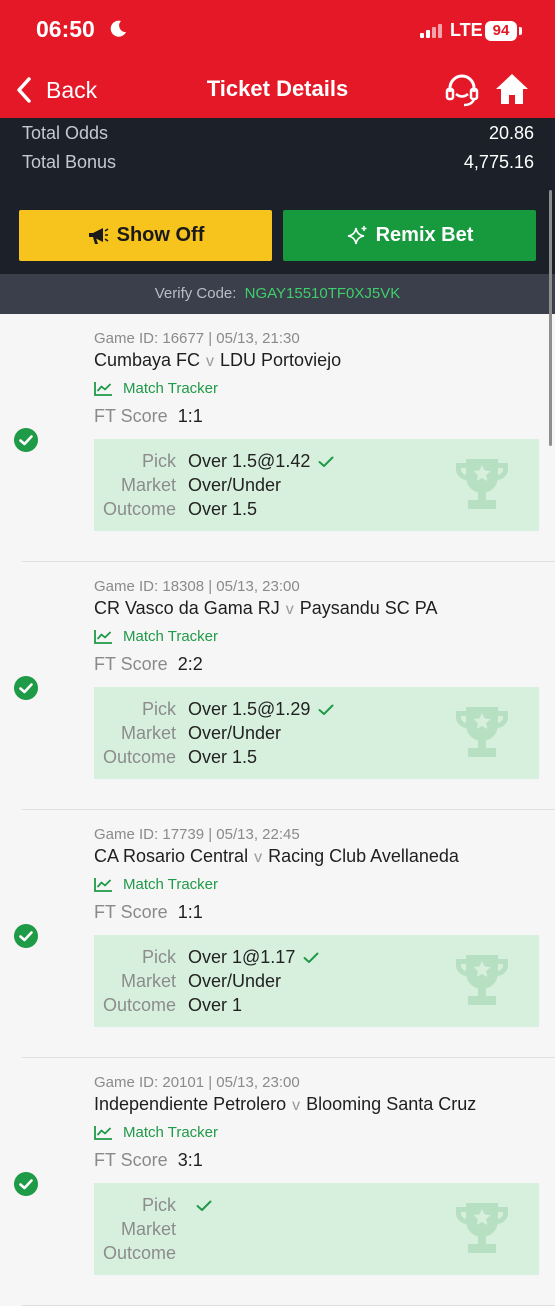 Image resolution: width=555 pixels, height=1306 pixels. I want to click on total-odds-value: 20.86, so click(511, 133).